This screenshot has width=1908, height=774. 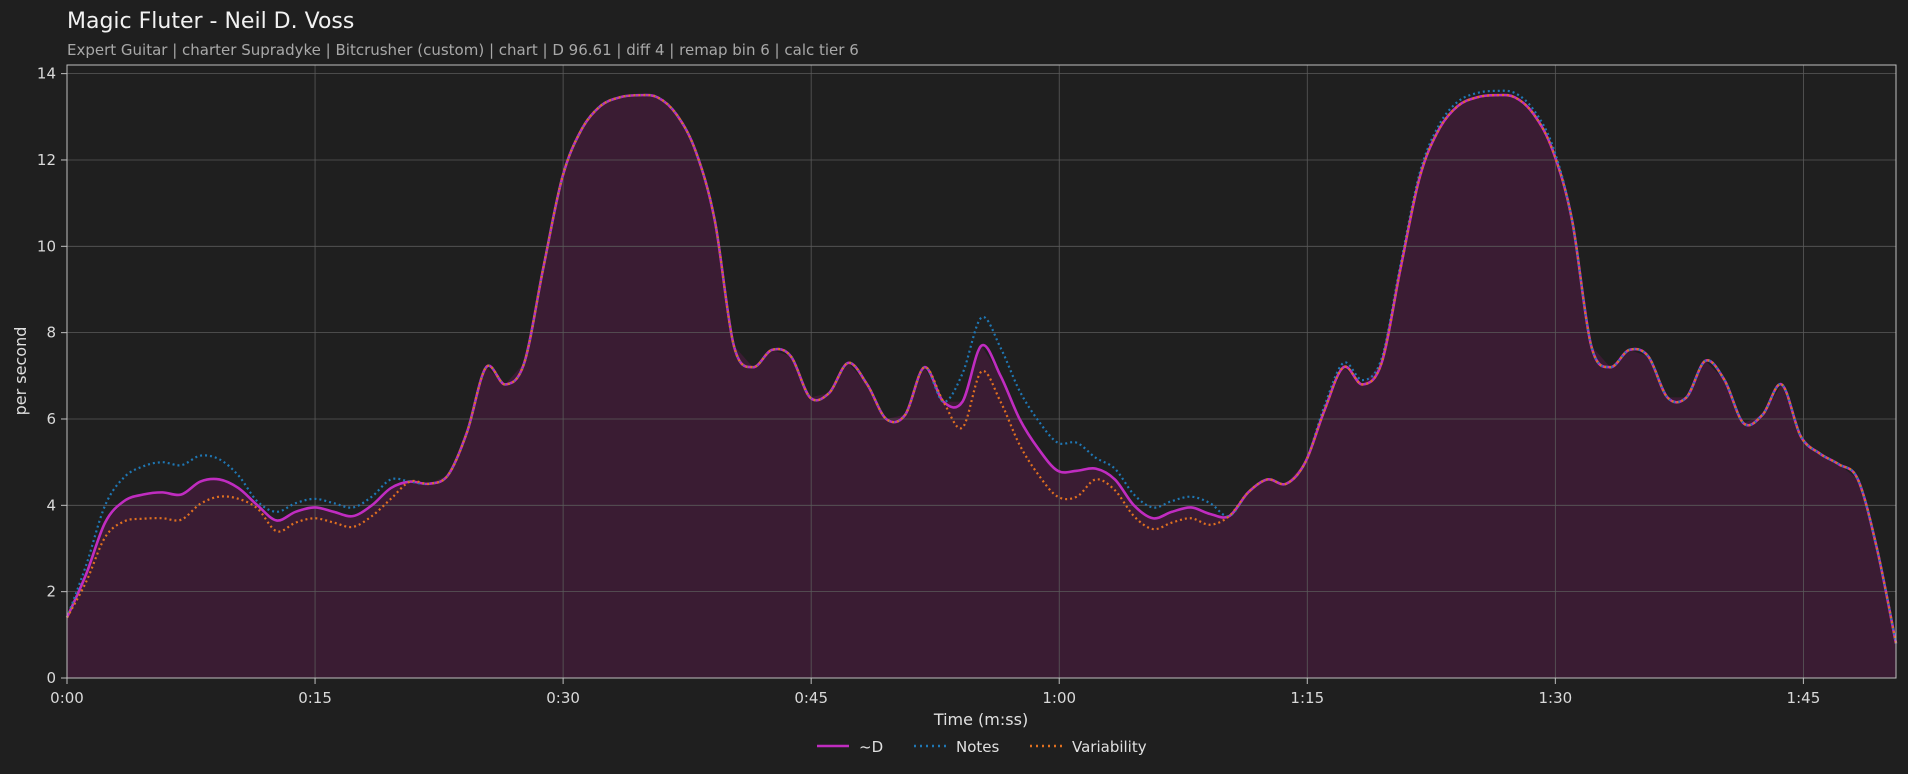 I want to click on y-tick-label: 4, so click(x=51, y=505).